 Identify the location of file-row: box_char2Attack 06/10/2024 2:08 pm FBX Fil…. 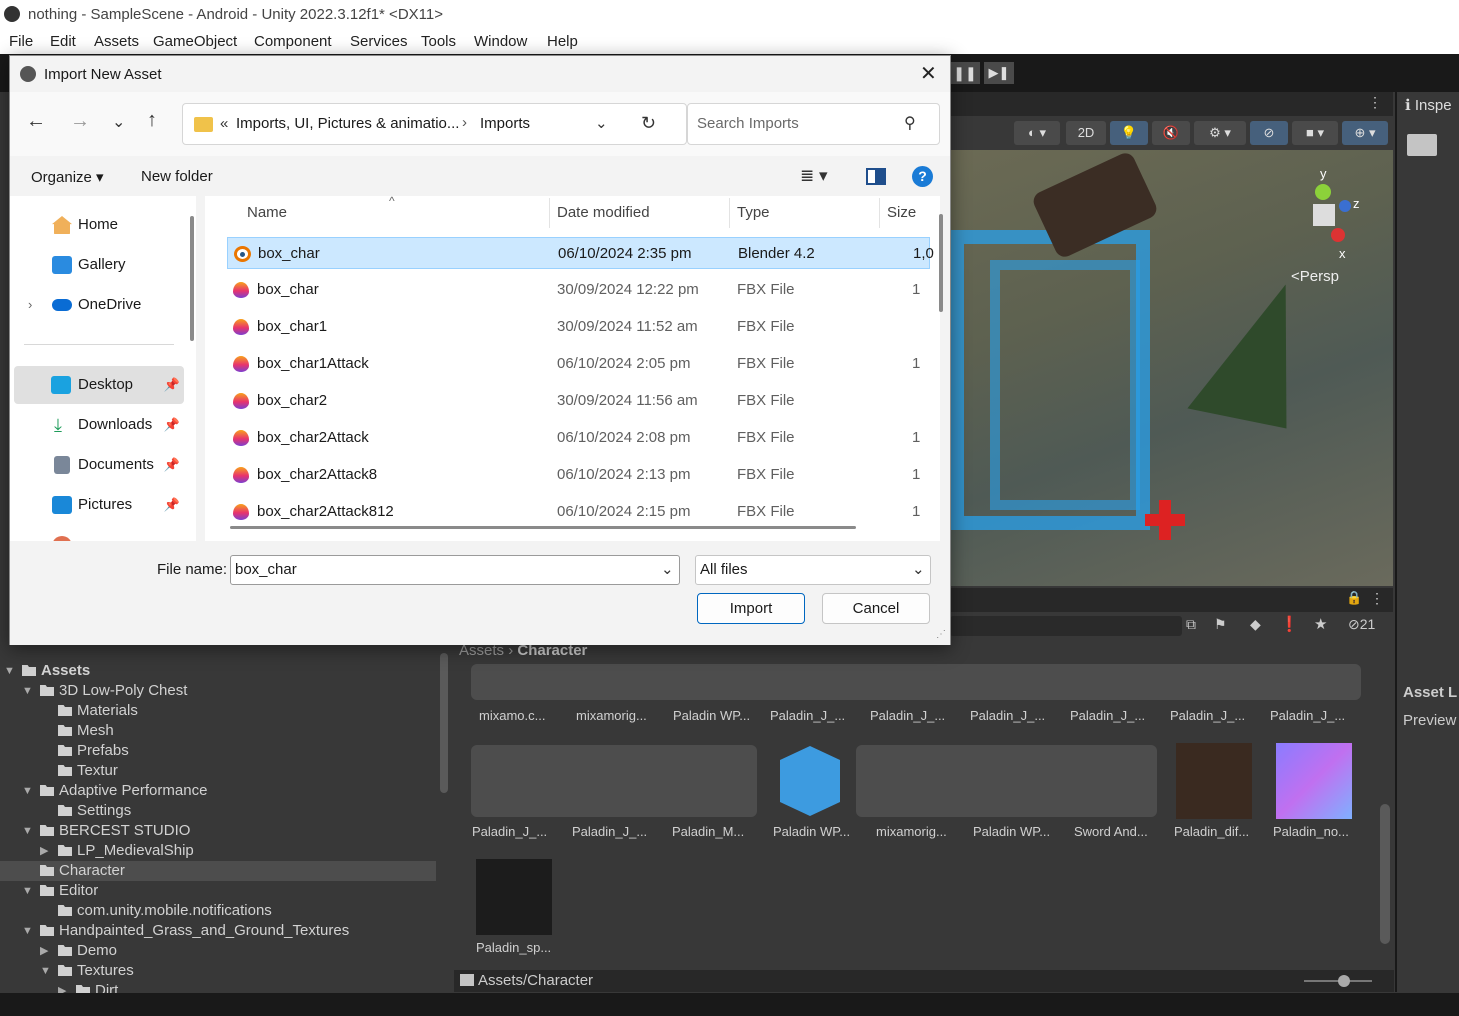
(578, 438).